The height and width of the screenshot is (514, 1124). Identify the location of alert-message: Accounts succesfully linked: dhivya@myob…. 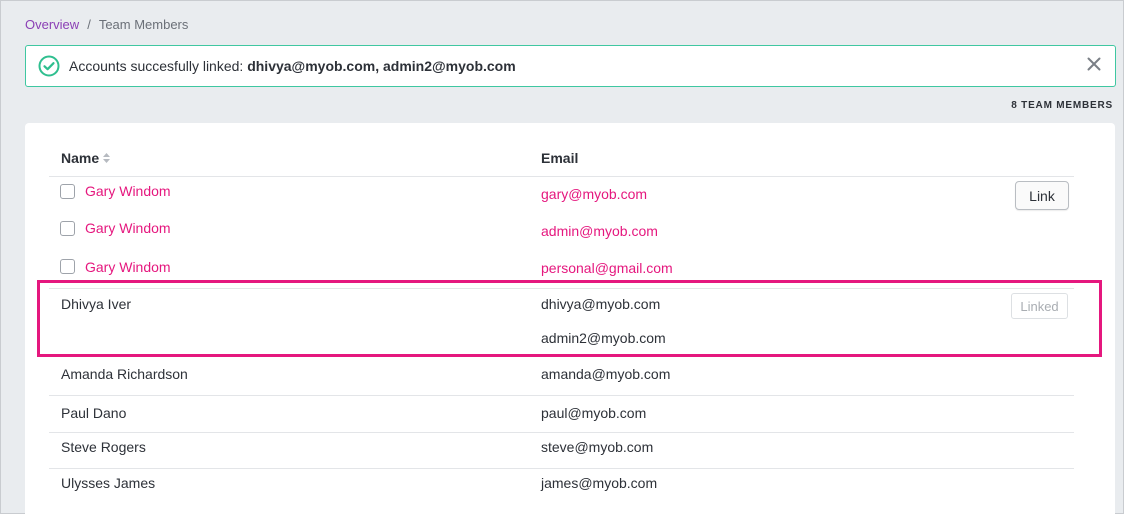
(292, 66).